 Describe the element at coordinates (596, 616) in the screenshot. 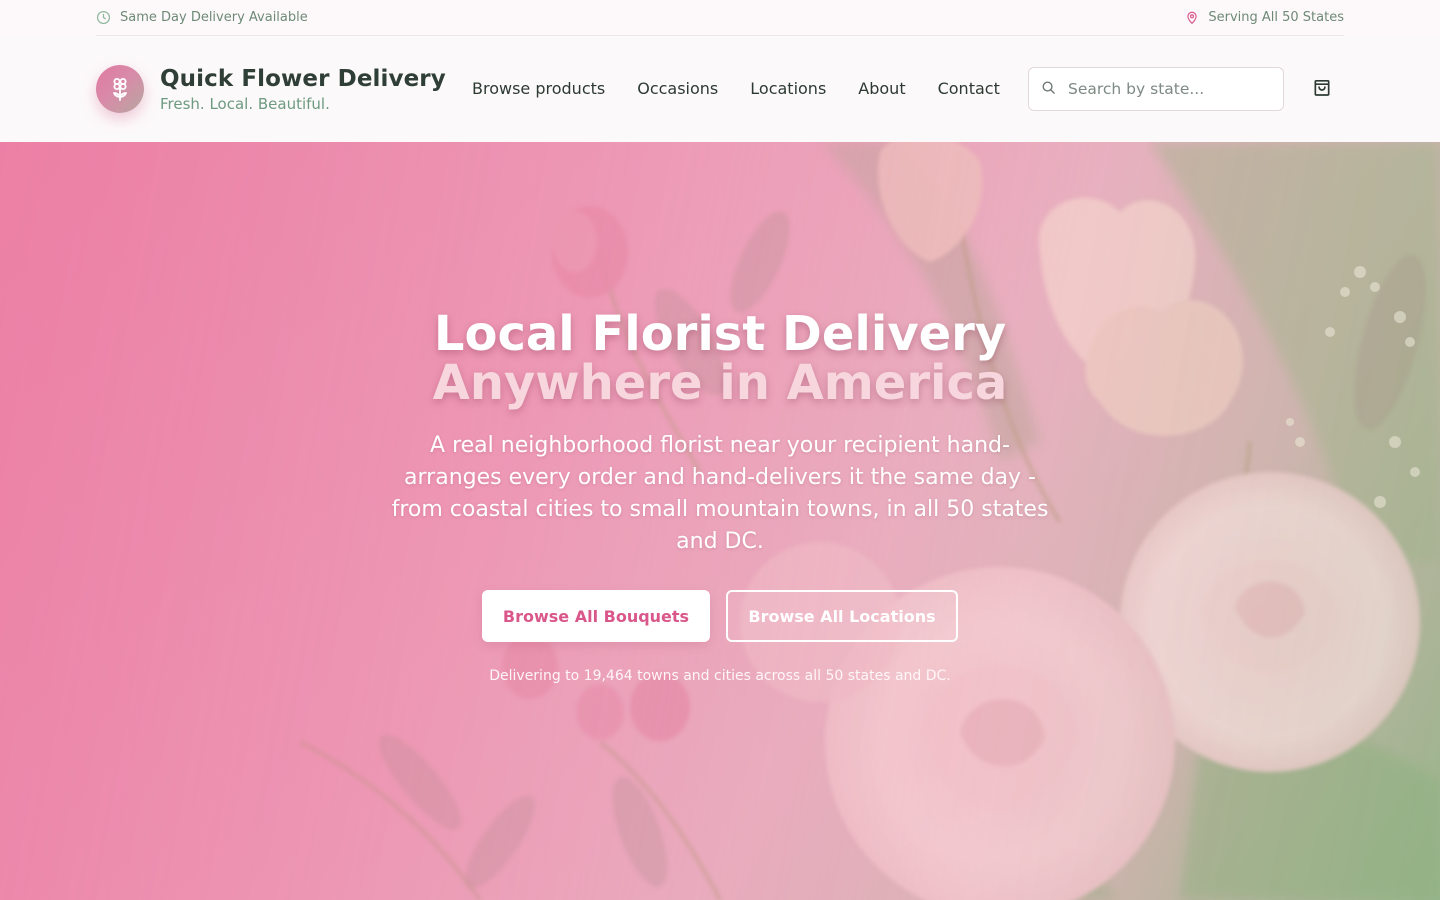

I see `browse-bouquets-button: Browse All Bouquets` at that location.